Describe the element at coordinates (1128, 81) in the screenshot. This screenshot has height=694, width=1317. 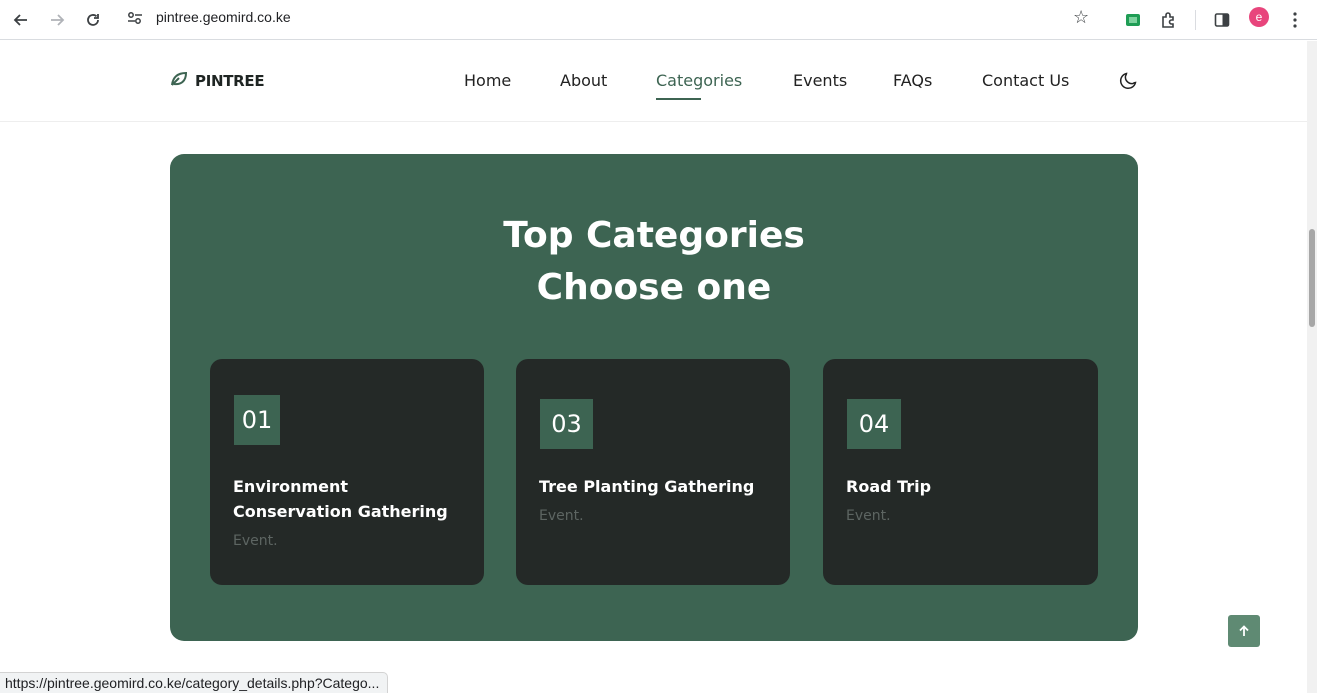
I see `moon-icon` at that location.